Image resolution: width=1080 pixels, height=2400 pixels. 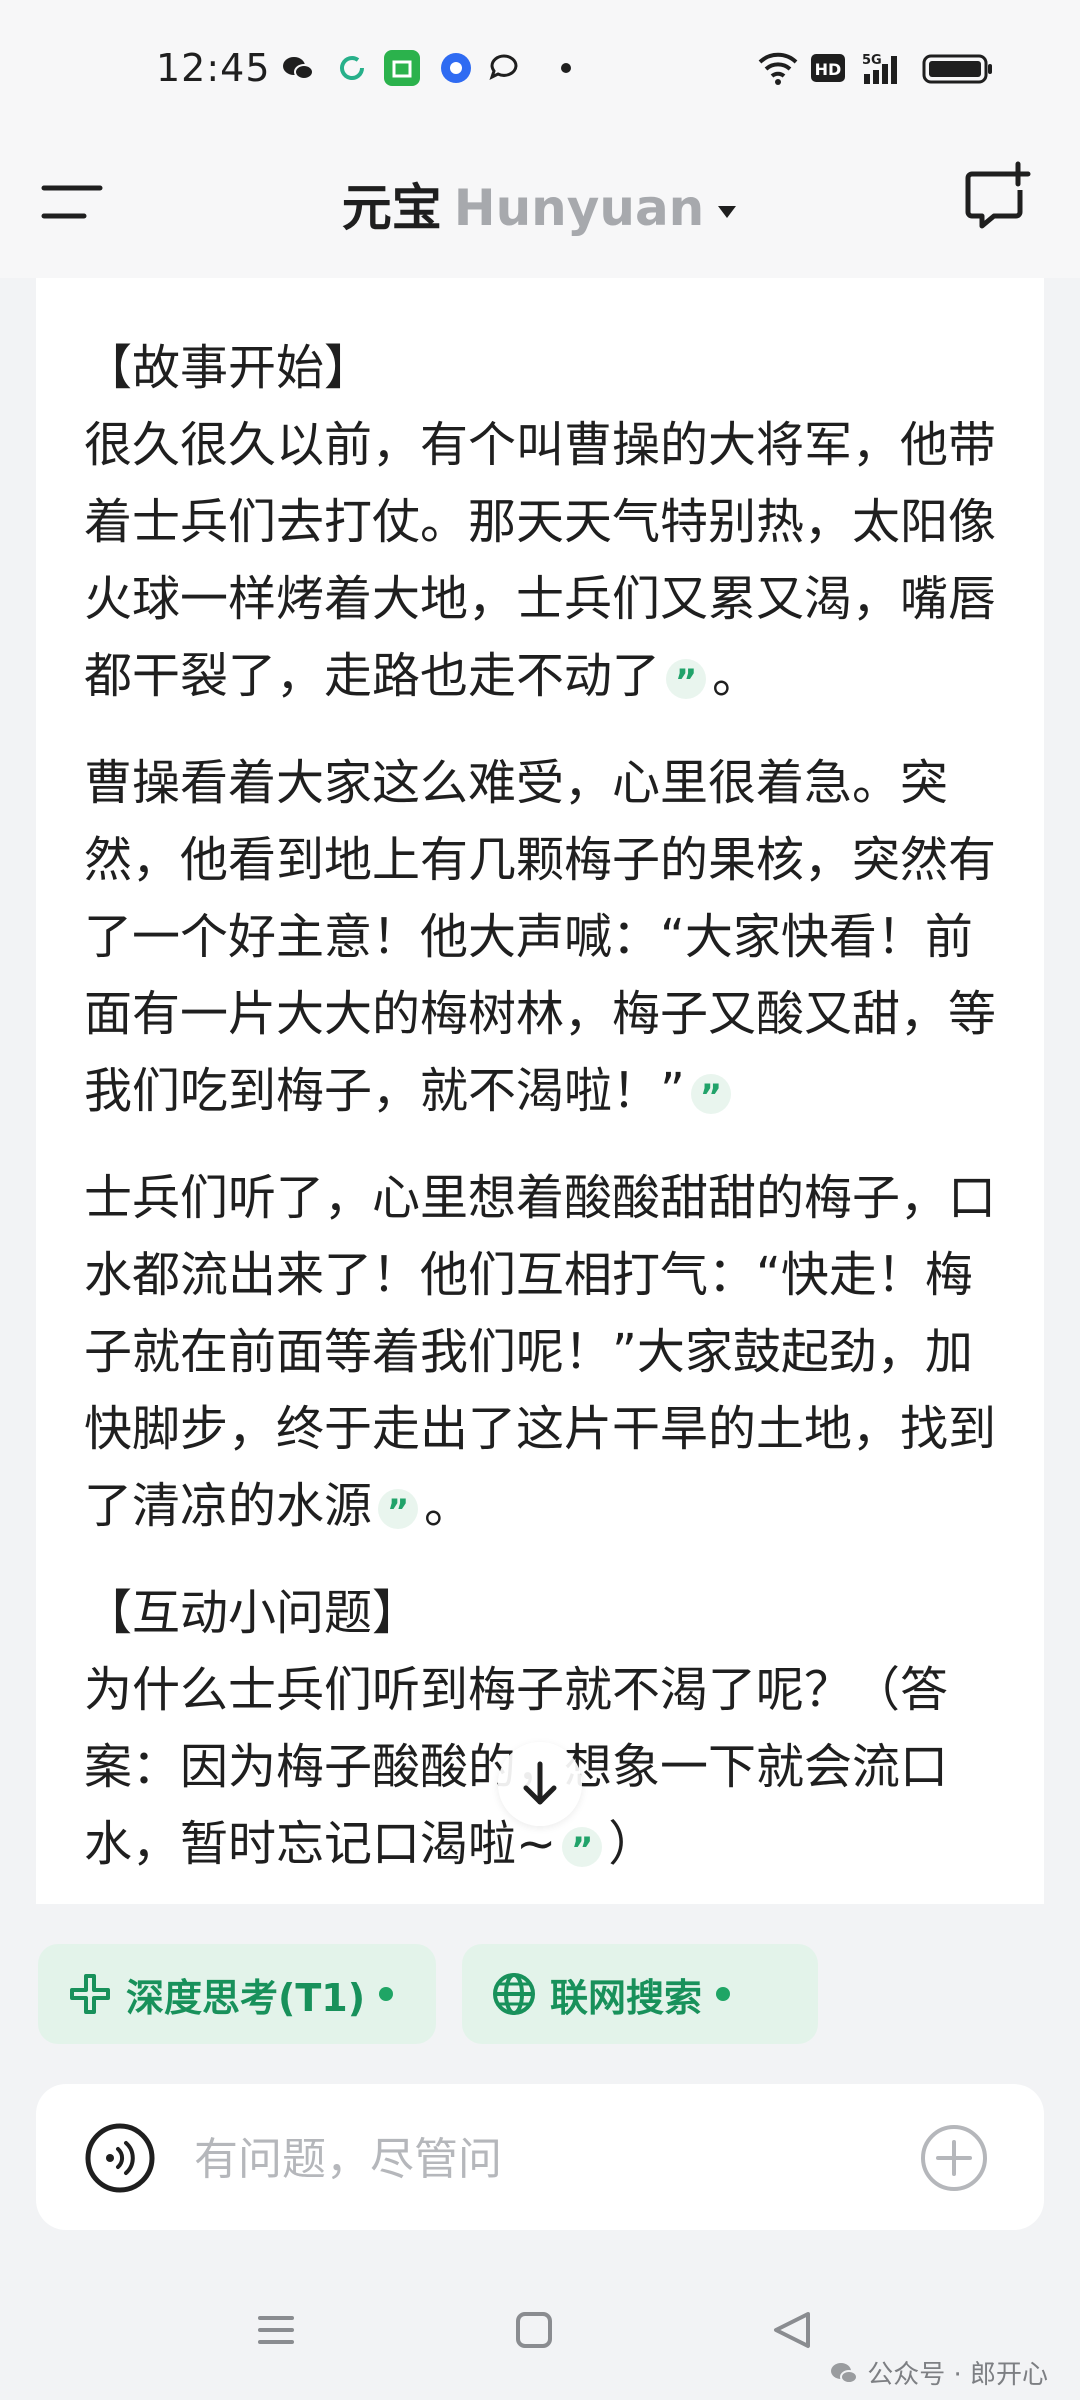 What do you see at coordinates (503, 67) in the screenshot?
I see `chat-bubble-icon` at bounding box center [503, 67].